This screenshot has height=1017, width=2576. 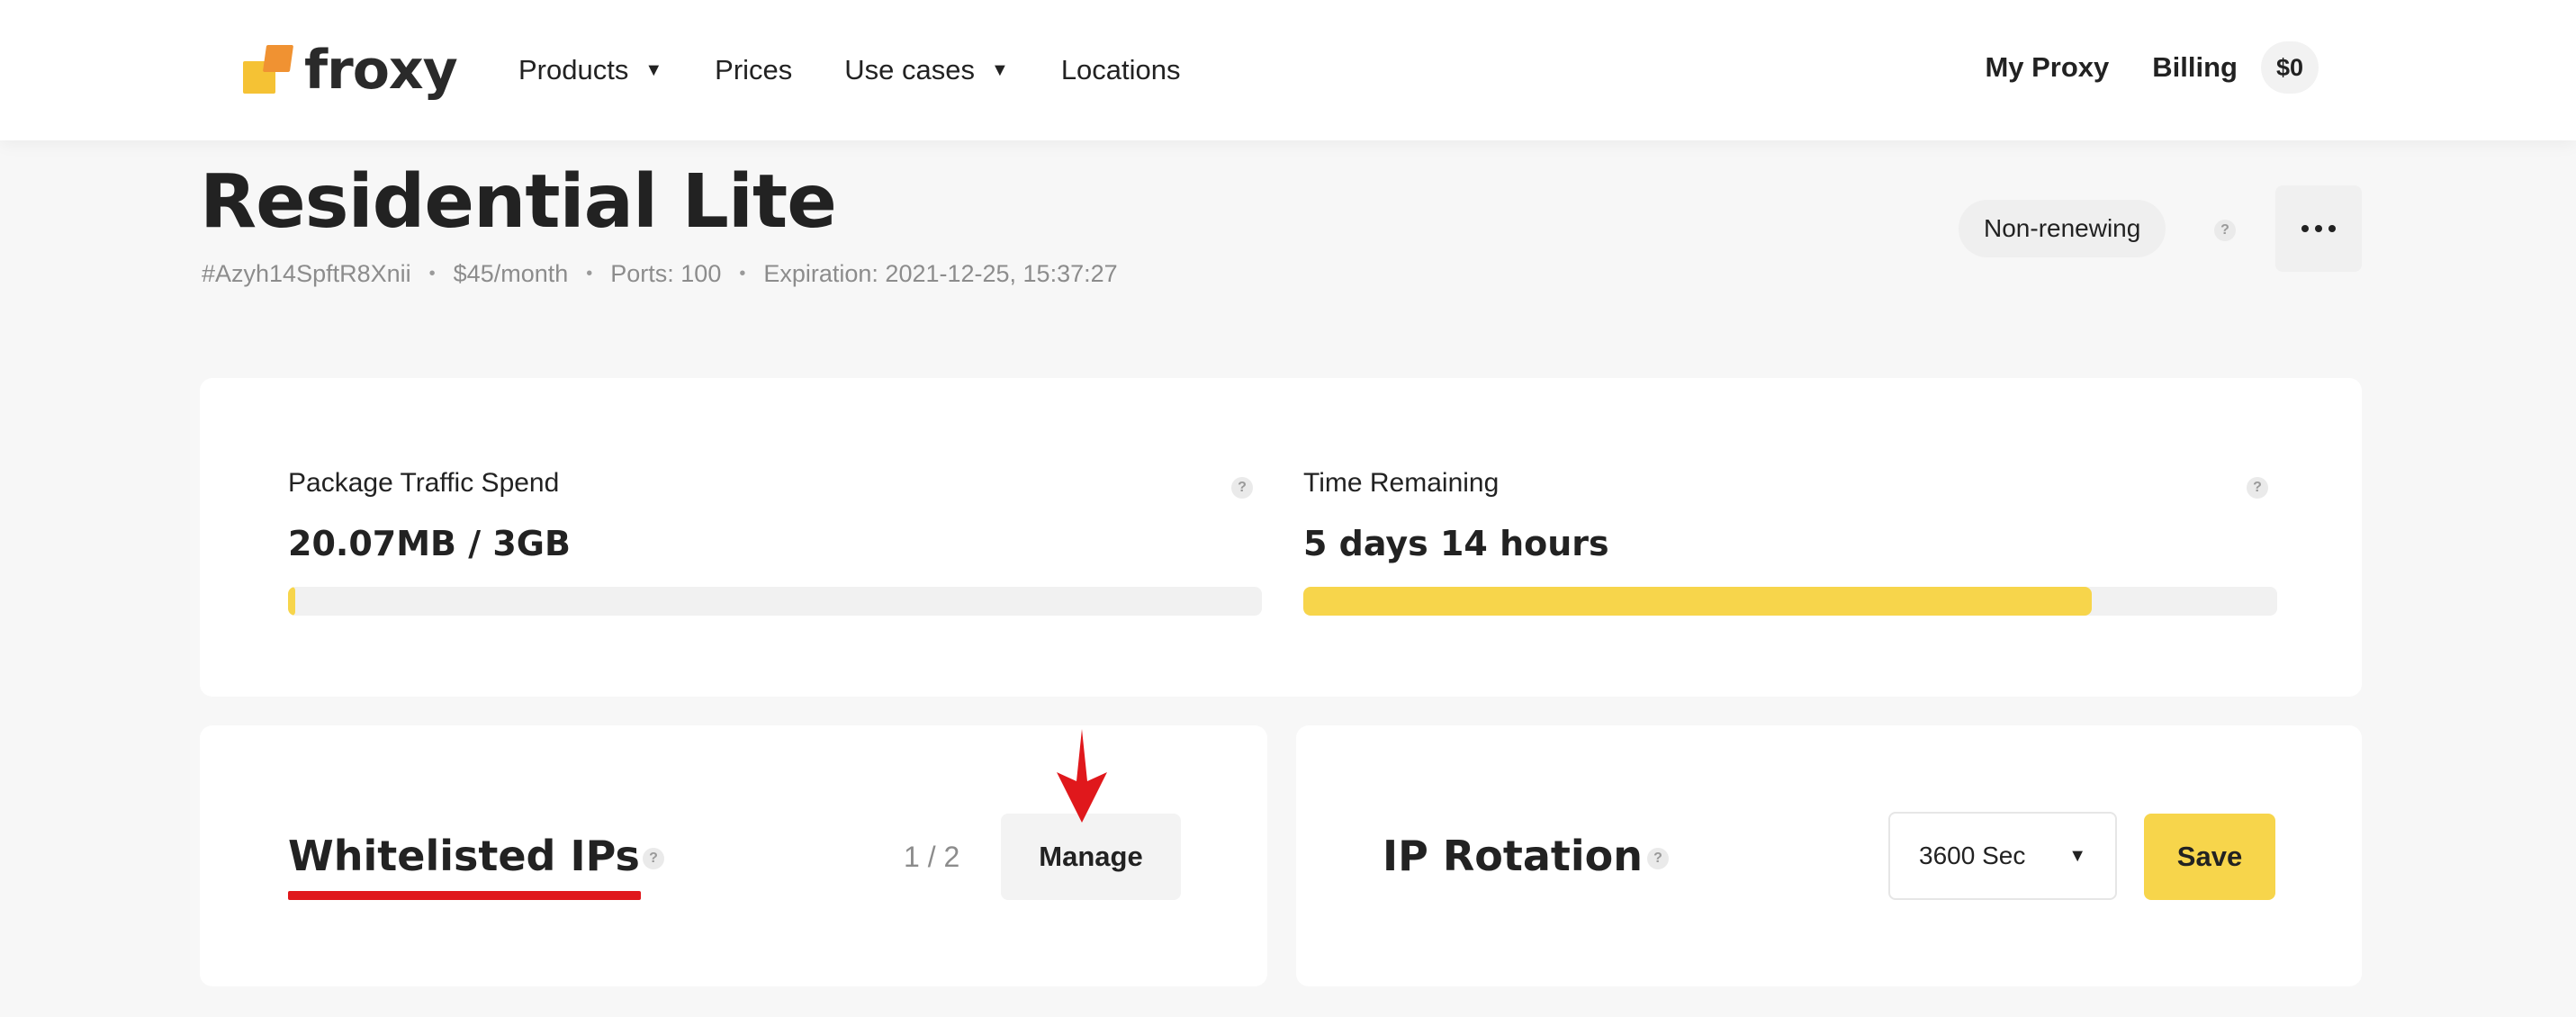 What do you see at coordinates (940, 273) in the screenshot?
I see `plan-expiration: Expiration: 2021-12-25, 15:37:27` at bounding box center [940, 273].